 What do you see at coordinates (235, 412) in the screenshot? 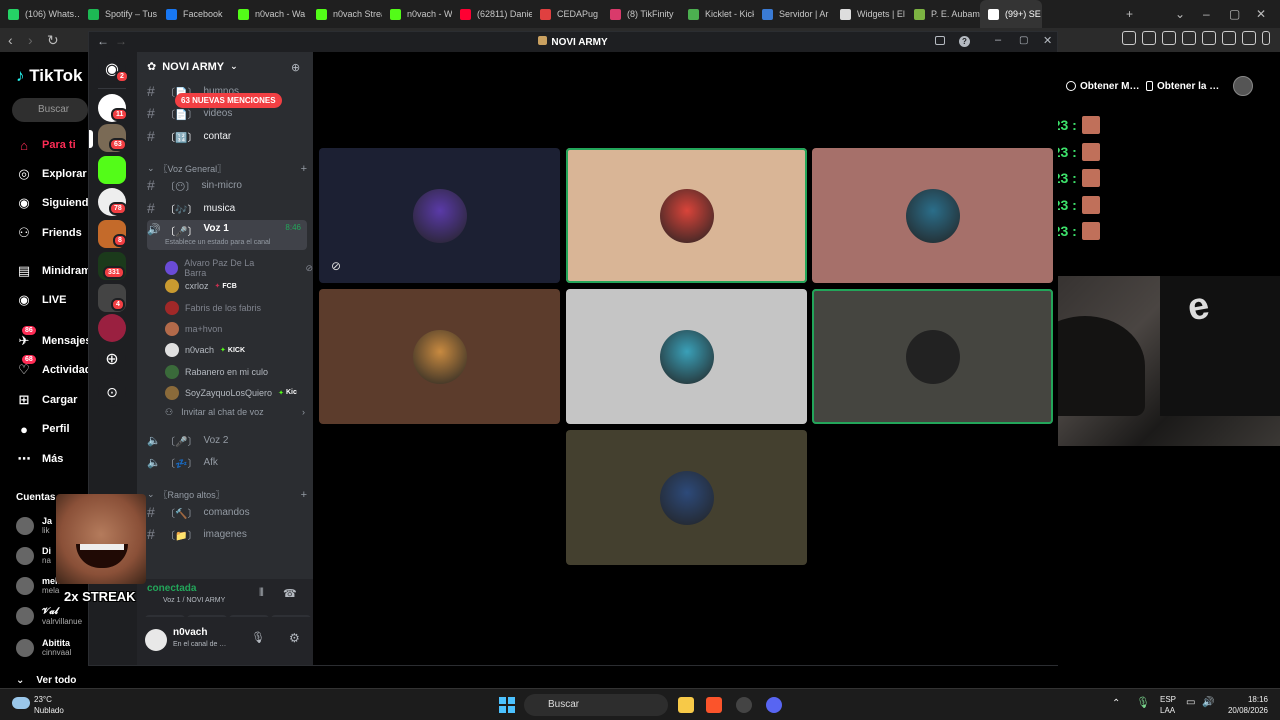
I see `invite-voice-link: ⚇ Invitar al chat de voz ›` at bounding box center [235, 412].